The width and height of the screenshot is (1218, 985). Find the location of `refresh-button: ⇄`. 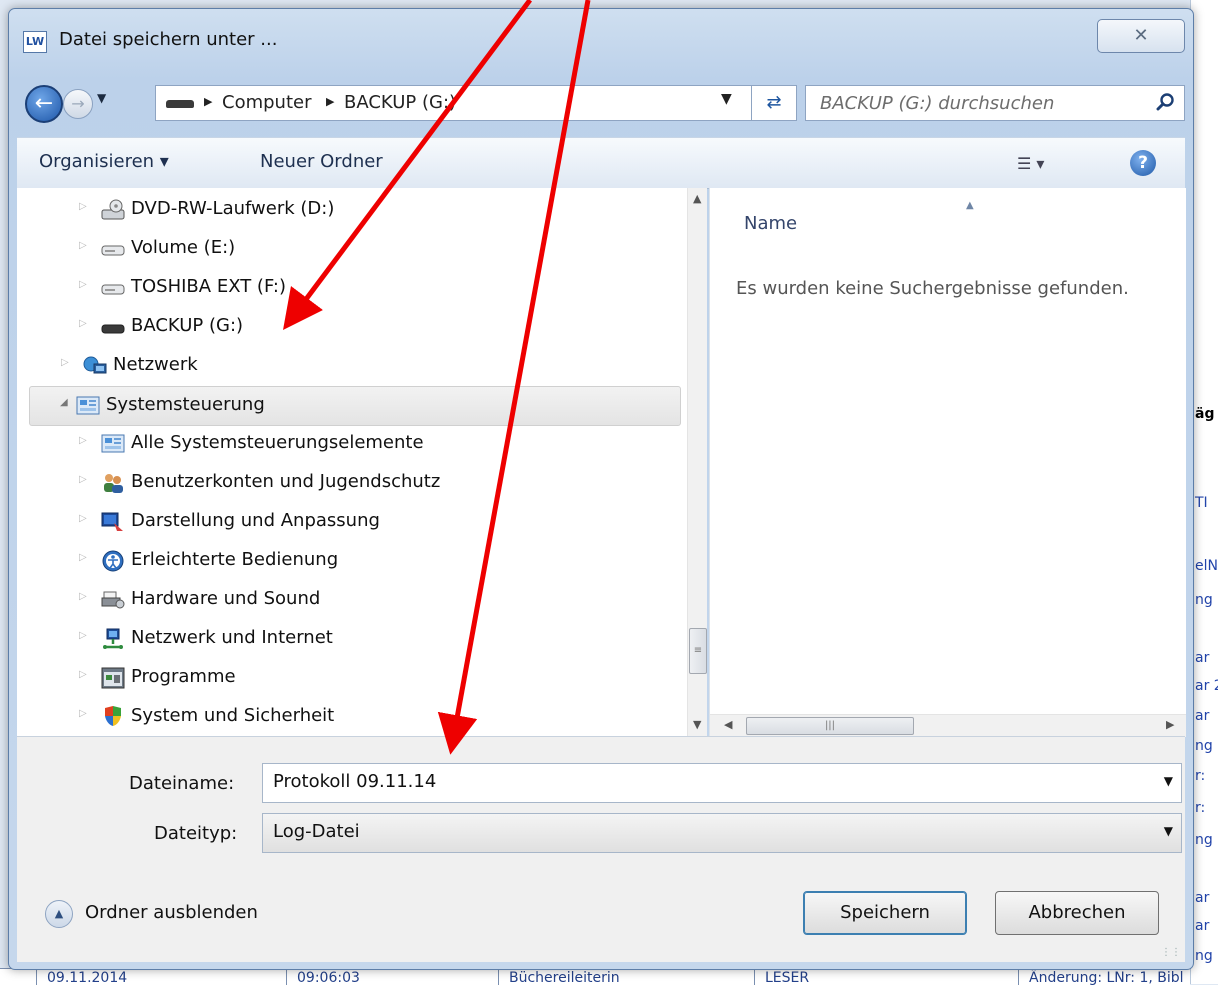

refresh-button: ⇄ is located at coordinates (774, 103).